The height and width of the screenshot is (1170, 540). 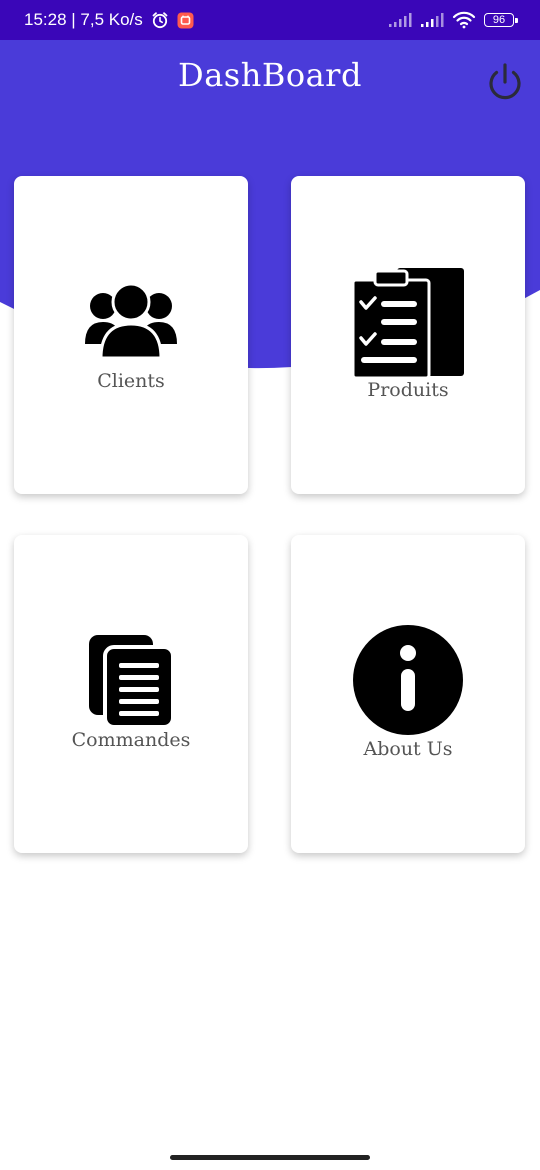 I want to click on wifi-icon, so click(x=464, y=20).